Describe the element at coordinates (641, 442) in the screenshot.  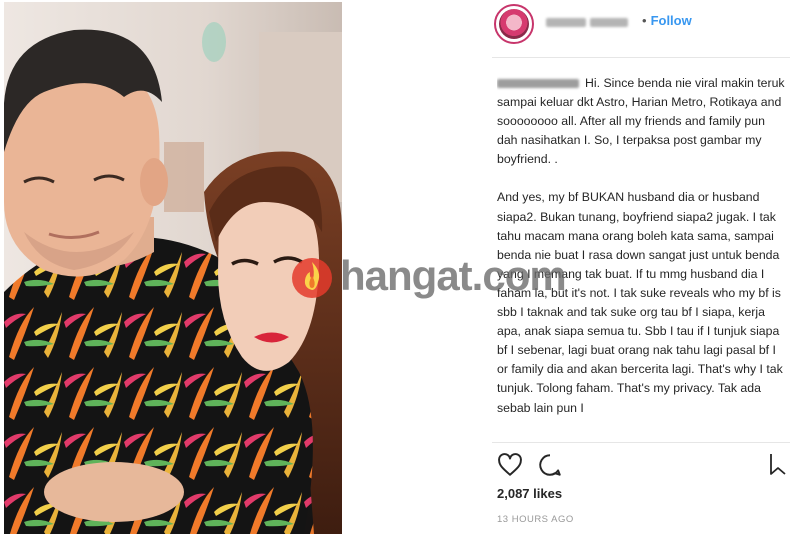
I see `actions-divider` at that location.